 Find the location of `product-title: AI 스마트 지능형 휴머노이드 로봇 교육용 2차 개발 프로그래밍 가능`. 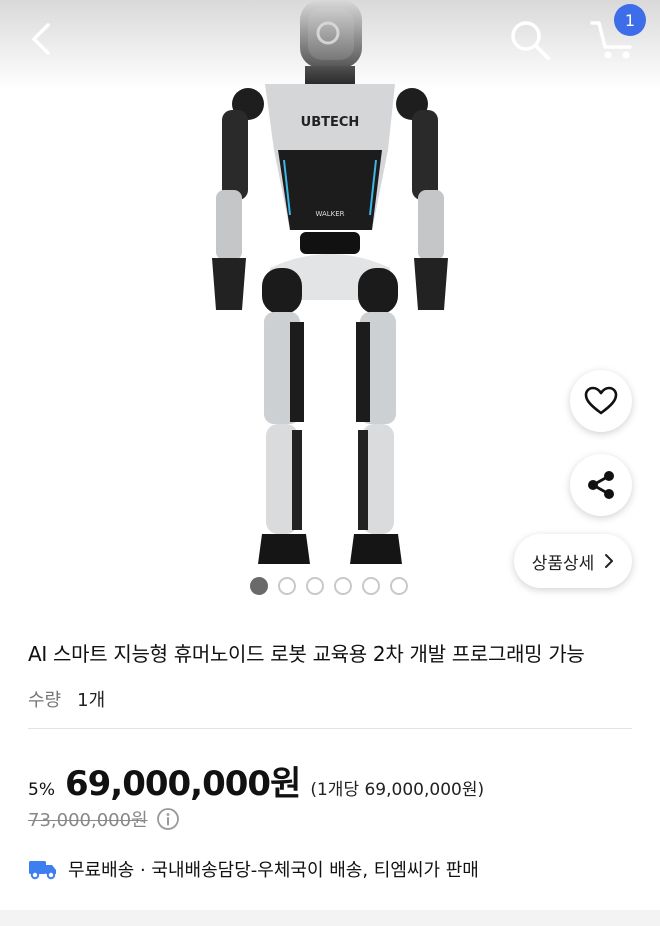

product-title: AI 스마트 지능형 휴머노이드 로봇 교육용 2차 개발 프로그래밍 가능 is located at coordinates (306, 654).